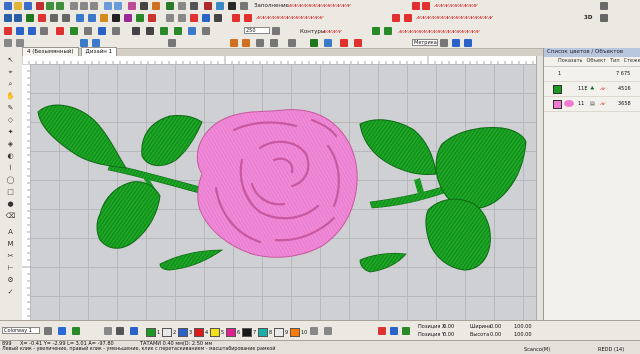 The image size is (640, 354). I want to click on zoom-tool-icon: ⌕, so click(10, 84).